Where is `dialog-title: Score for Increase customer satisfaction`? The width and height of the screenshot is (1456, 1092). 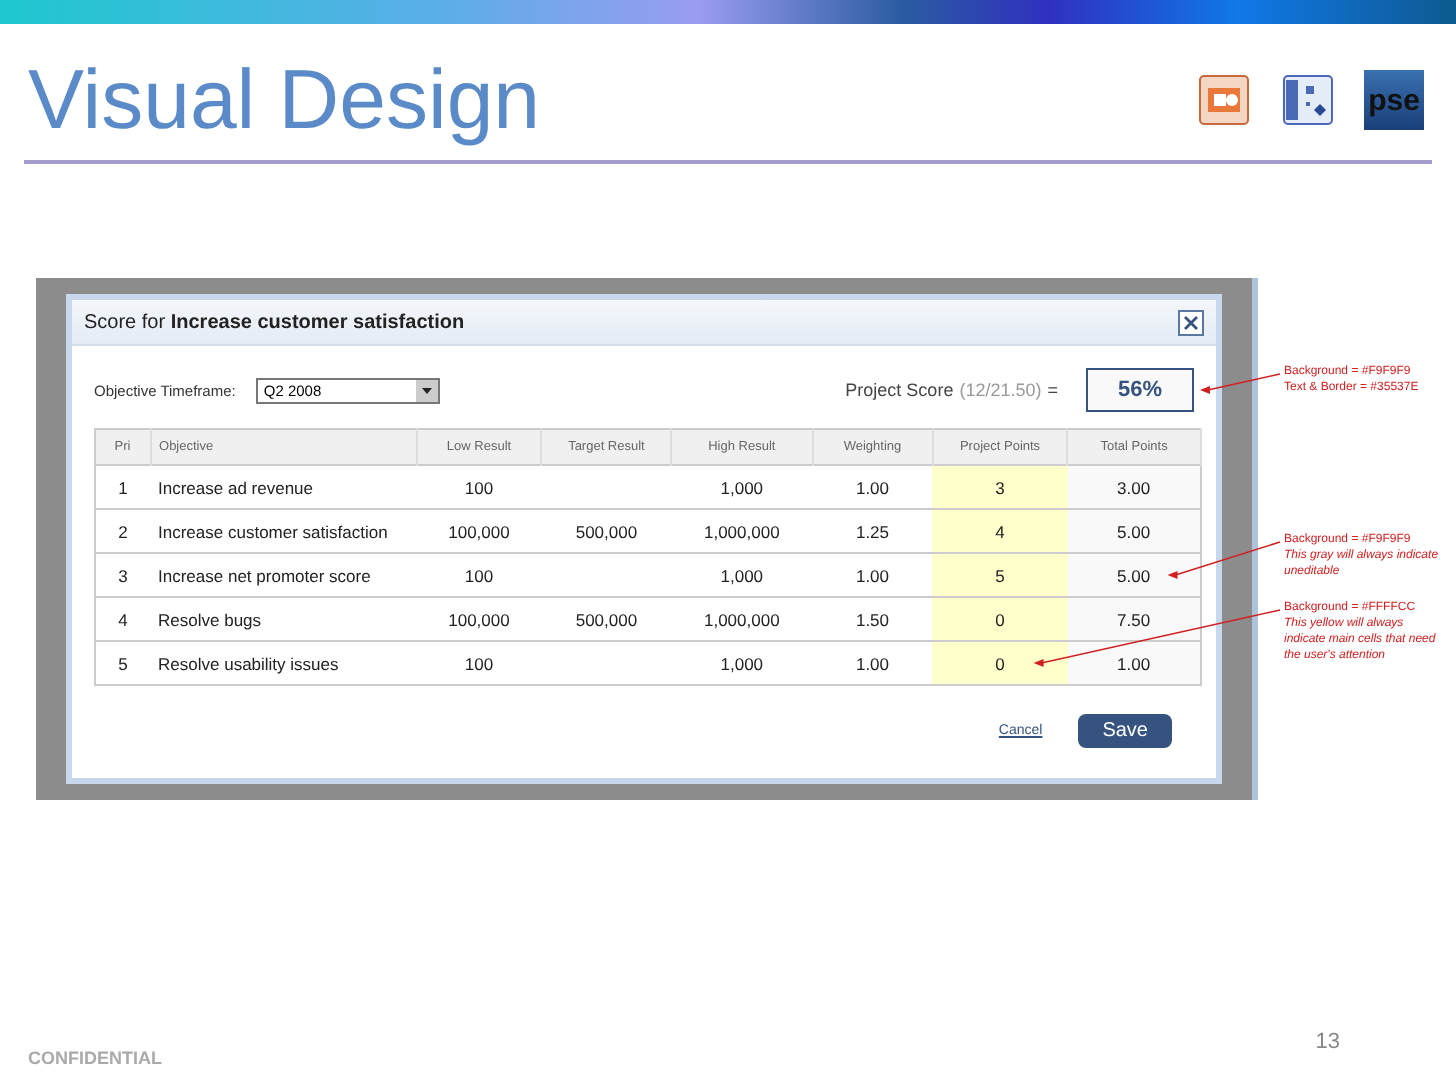 dialog-title: Score for Increase customer satisfaction is located at coordinates (274, 322).